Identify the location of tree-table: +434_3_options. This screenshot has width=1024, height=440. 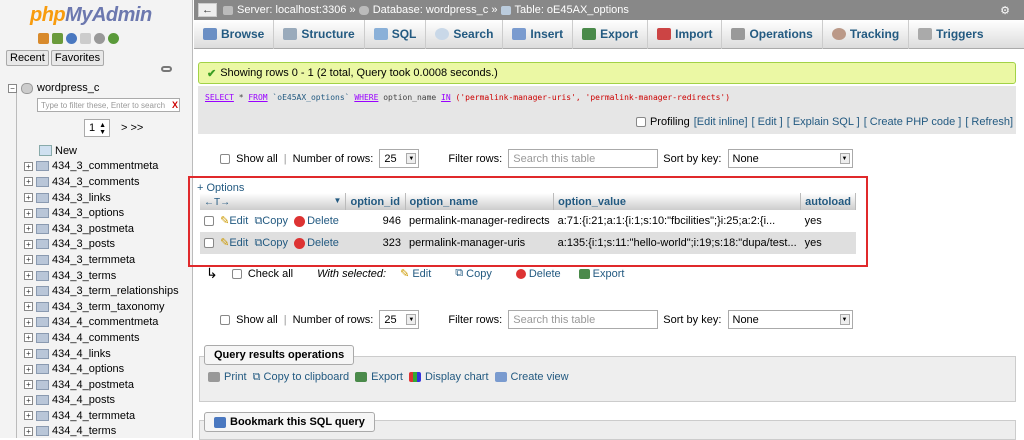
(101, 213).